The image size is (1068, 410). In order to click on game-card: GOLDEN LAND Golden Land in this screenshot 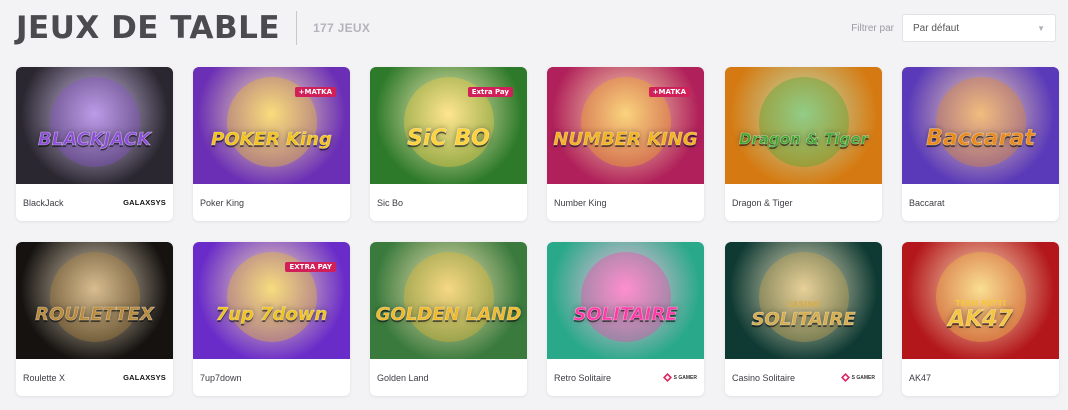, I will do `click(448, 319)`.